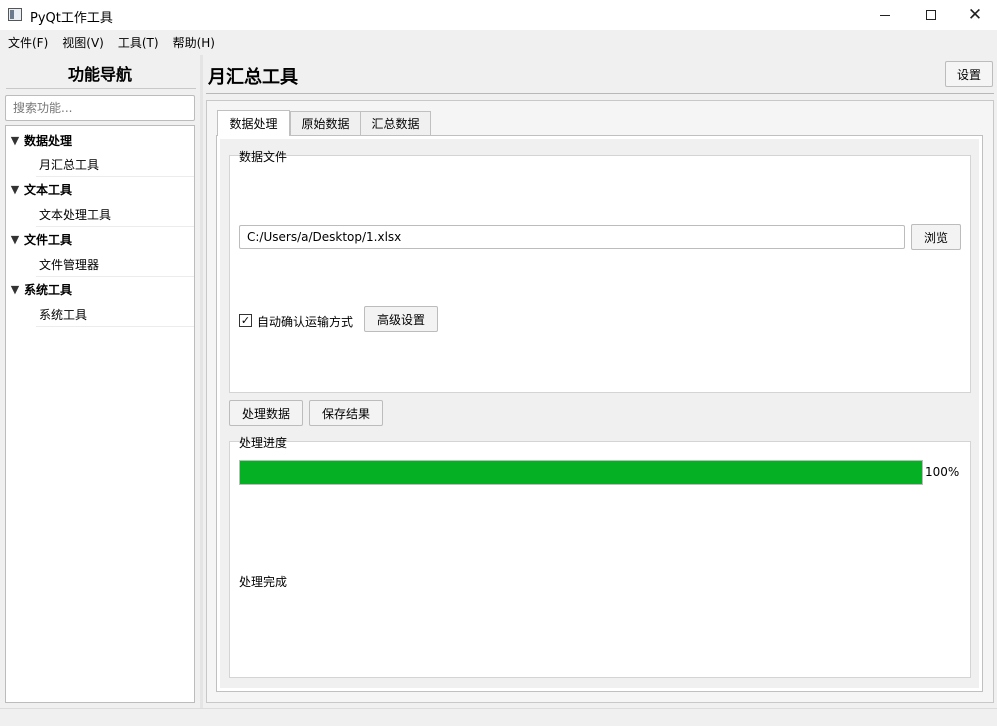 The image size is (997, 726). Describe the element at coordinates (100, 289) in the screenshot. I see `tree-category-system-tools: ▼ 系统工具` at that location.